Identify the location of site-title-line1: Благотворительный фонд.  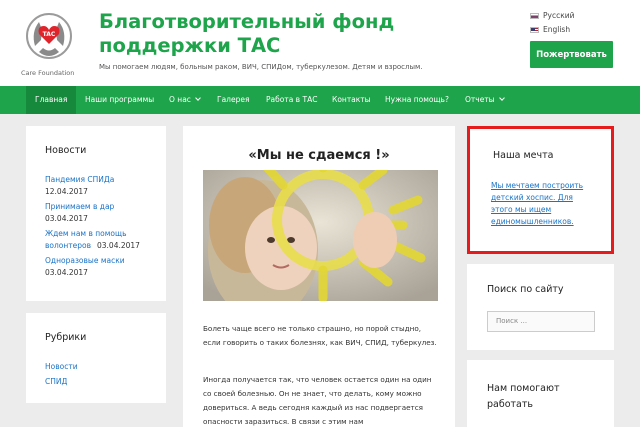
(247, 21).